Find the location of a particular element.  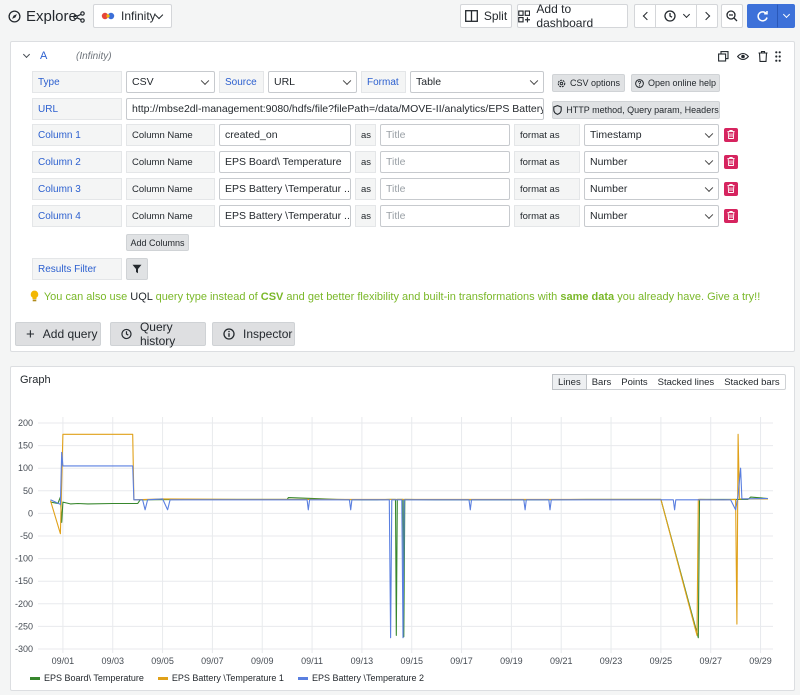

source-select: URL is located at coordinates (312, 82).